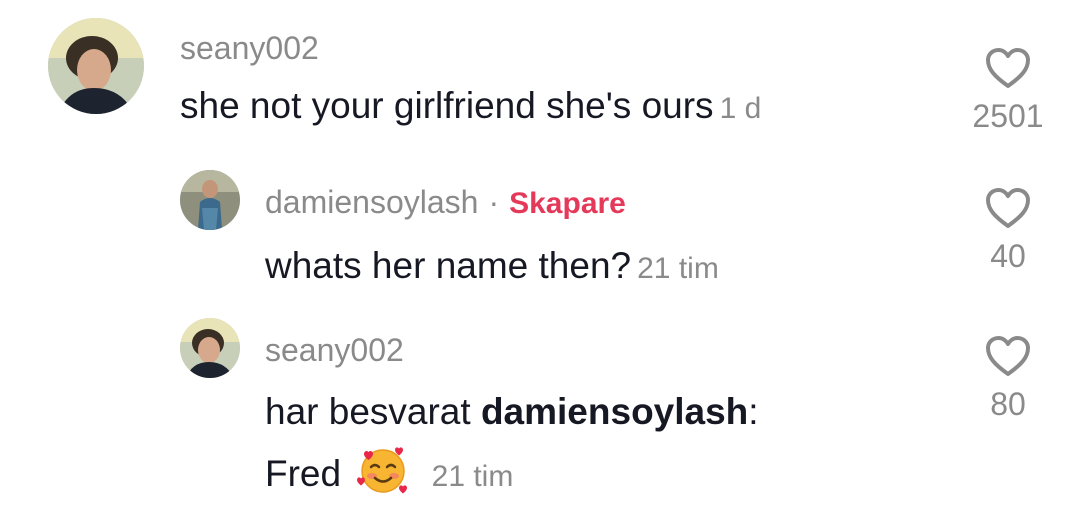  I want to click on reply-username: seany002, so click(334, 350).